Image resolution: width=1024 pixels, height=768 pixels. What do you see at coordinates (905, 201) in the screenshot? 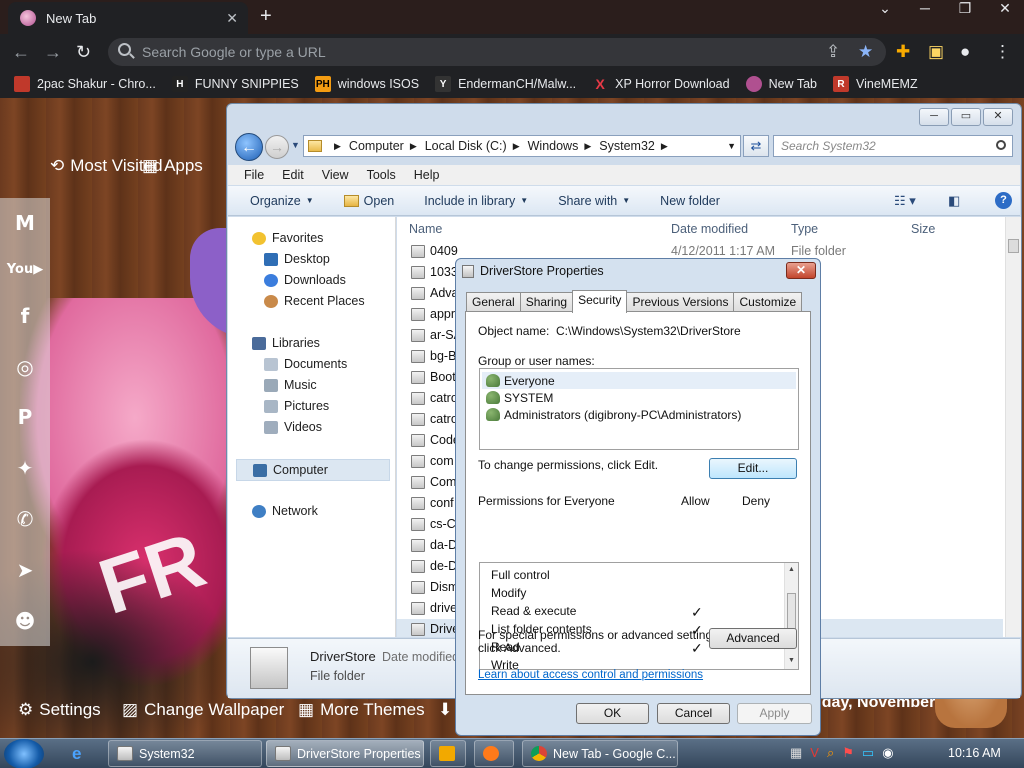
I see `view-options-icon: ☷ ▾` at bounding box center [905, 201].